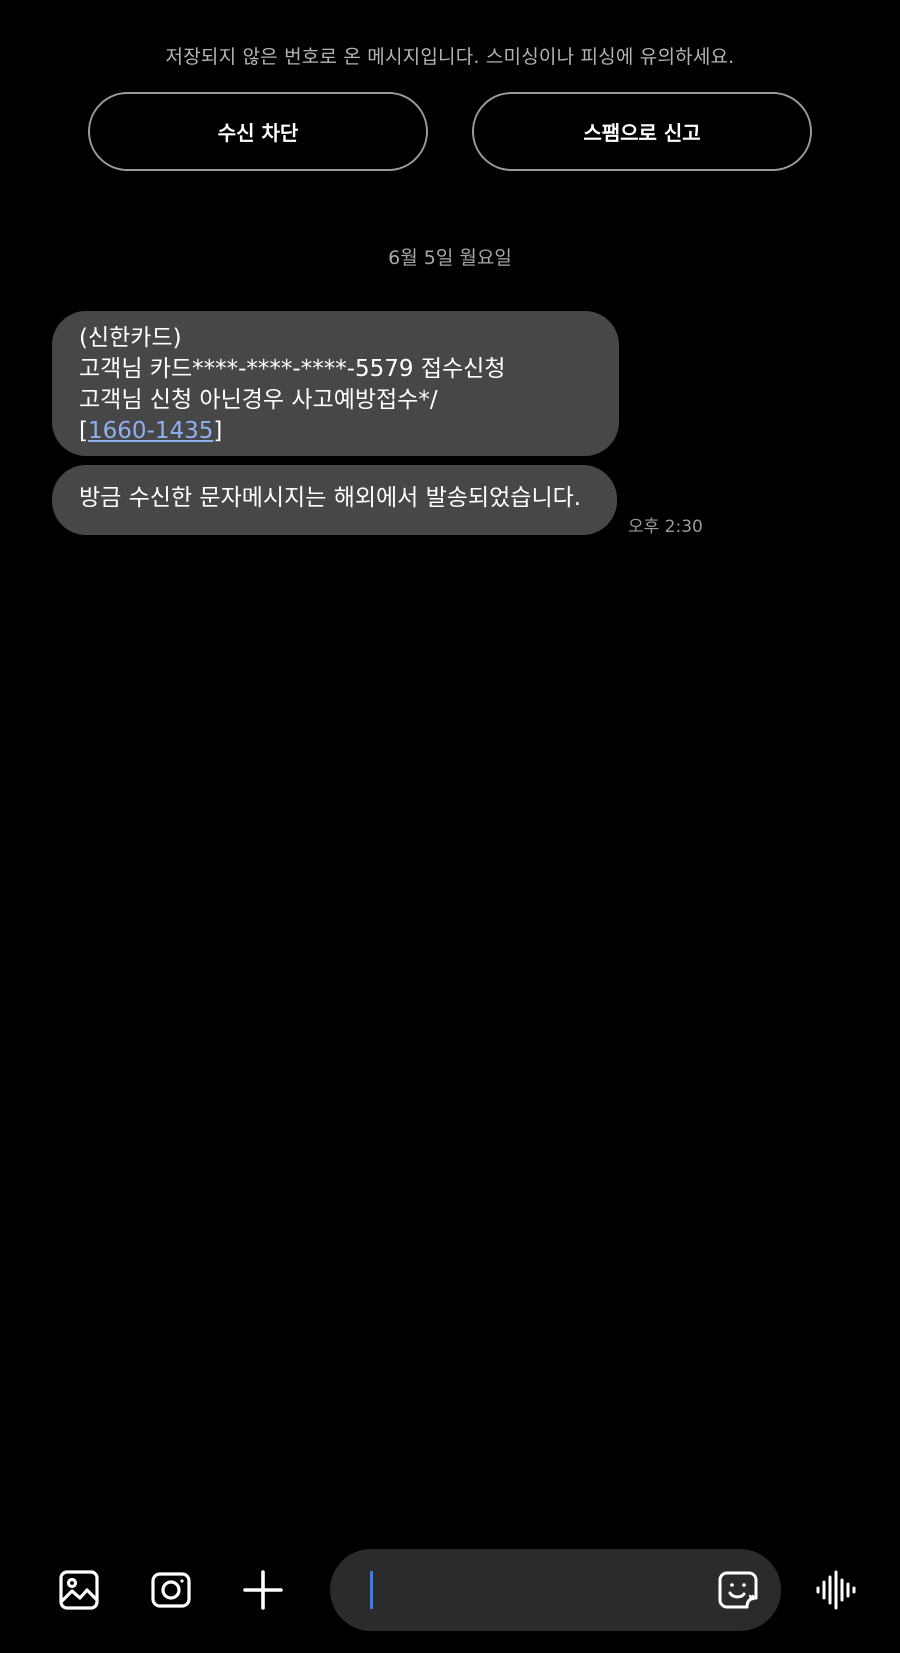 The width and height of the screenshot is (900, 1653). What do you see at coordinates (665, 527) in the screenshot?
I see `message-timestamp: 오후 2:30` at bounding box center [665, 527].